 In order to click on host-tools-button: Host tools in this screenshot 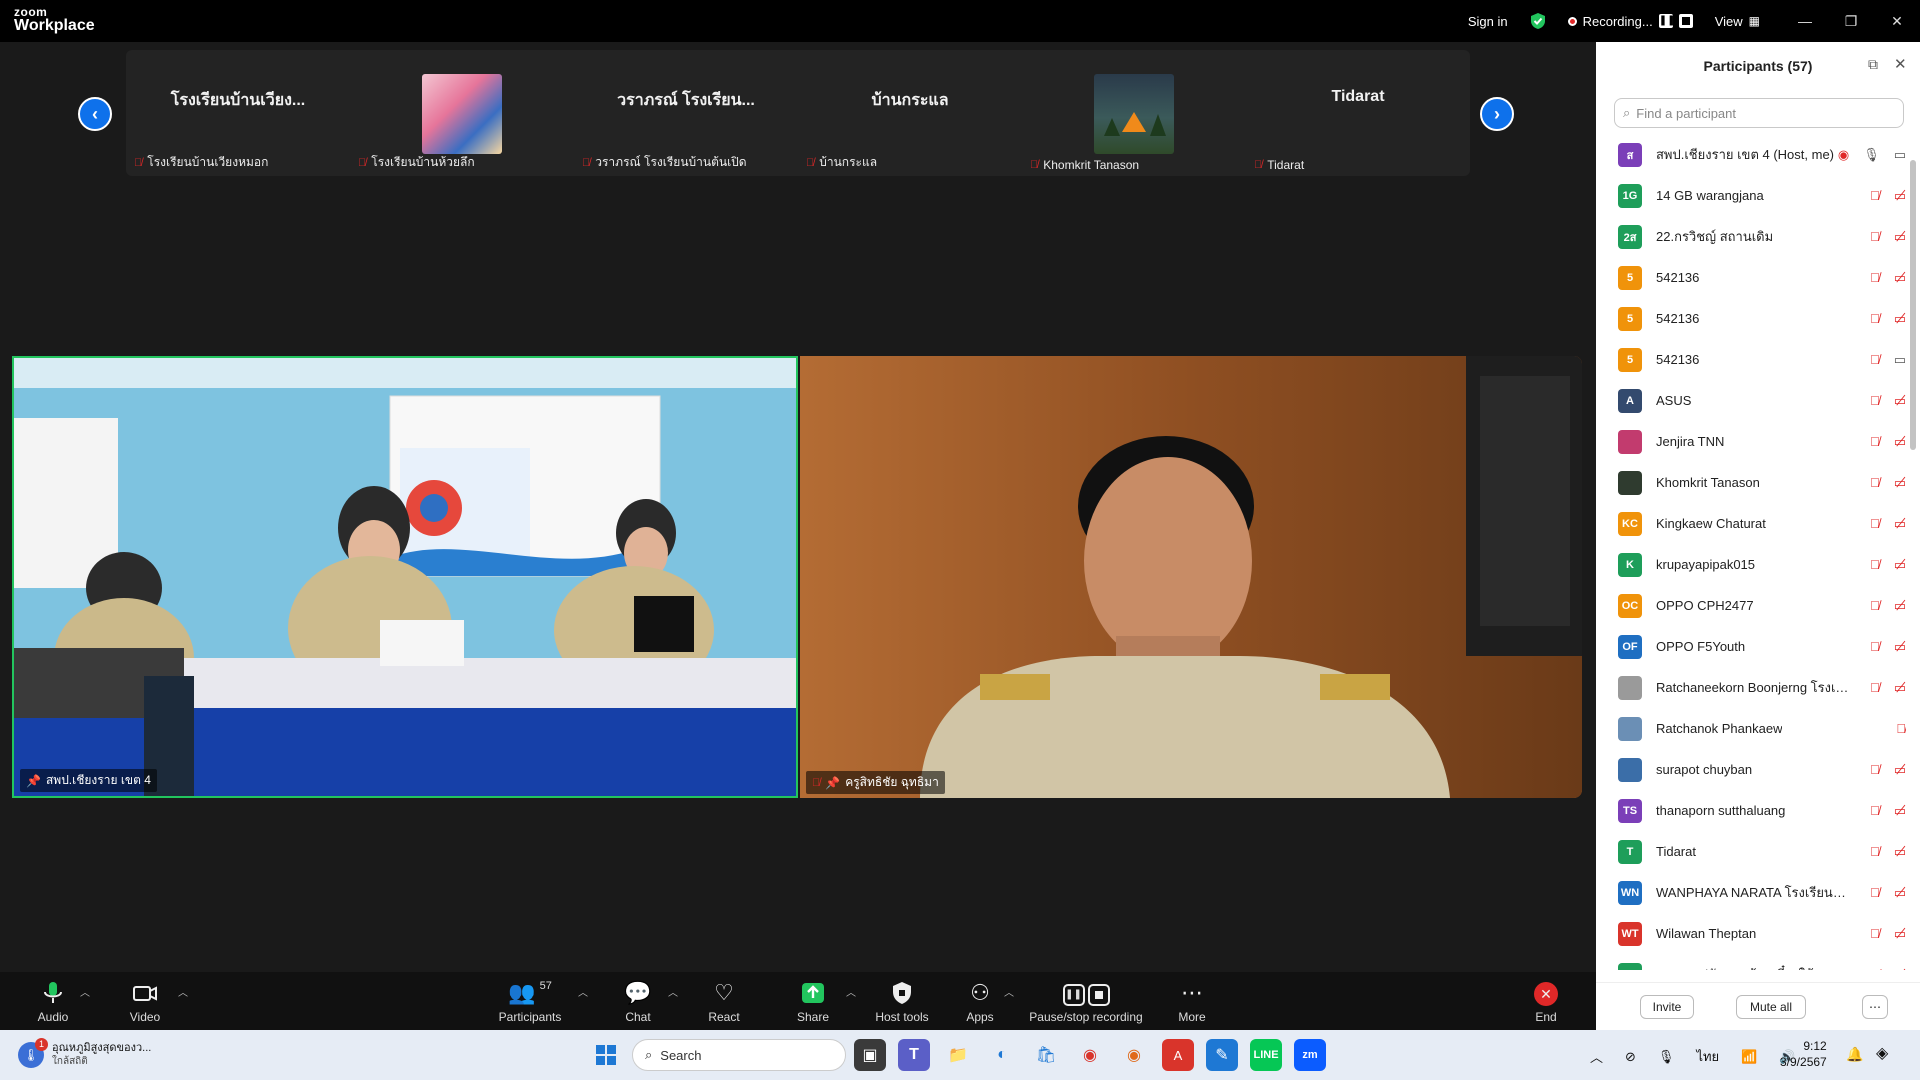, I will do `click(902, 1001)`.